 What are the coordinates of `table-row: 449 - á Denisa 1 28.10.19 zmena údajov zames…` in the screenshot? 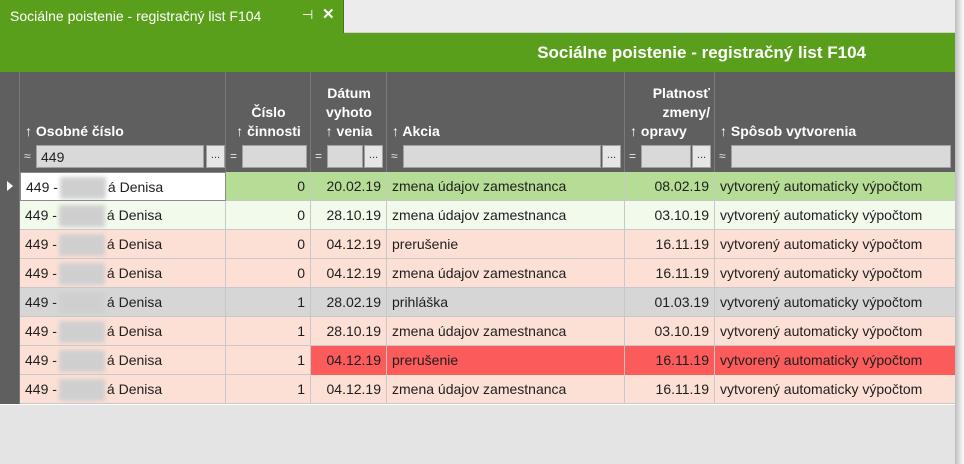 It's located at (477, 331).